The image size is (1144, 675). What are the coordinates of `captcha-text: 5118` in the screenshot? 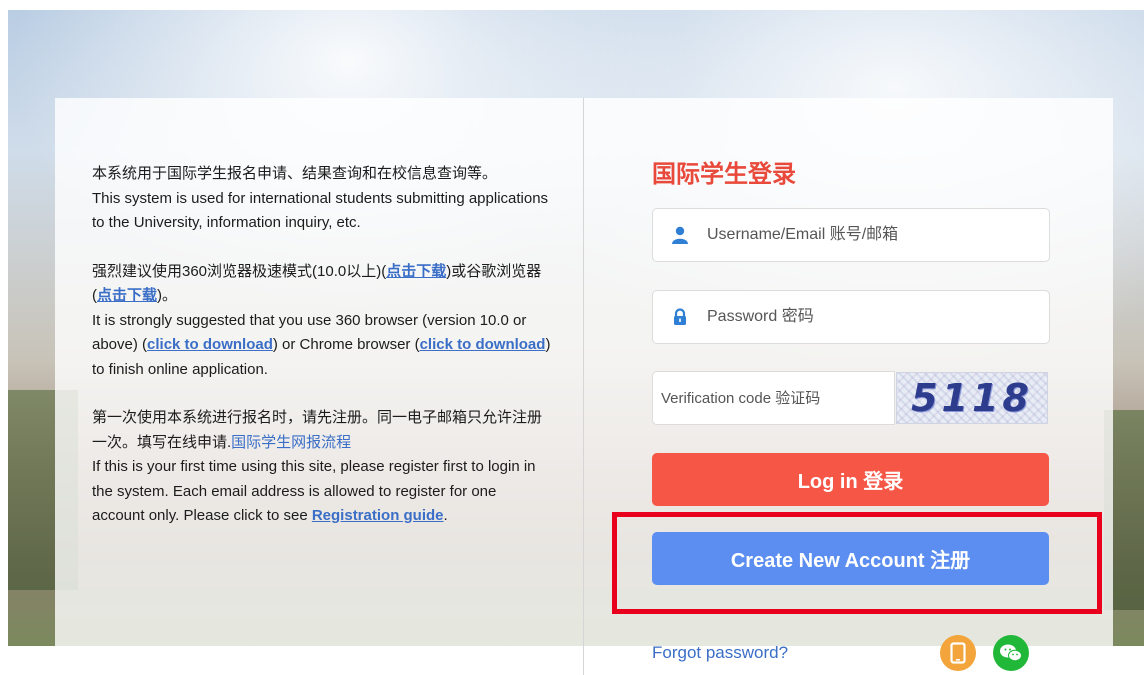 It's located at (972, 398).